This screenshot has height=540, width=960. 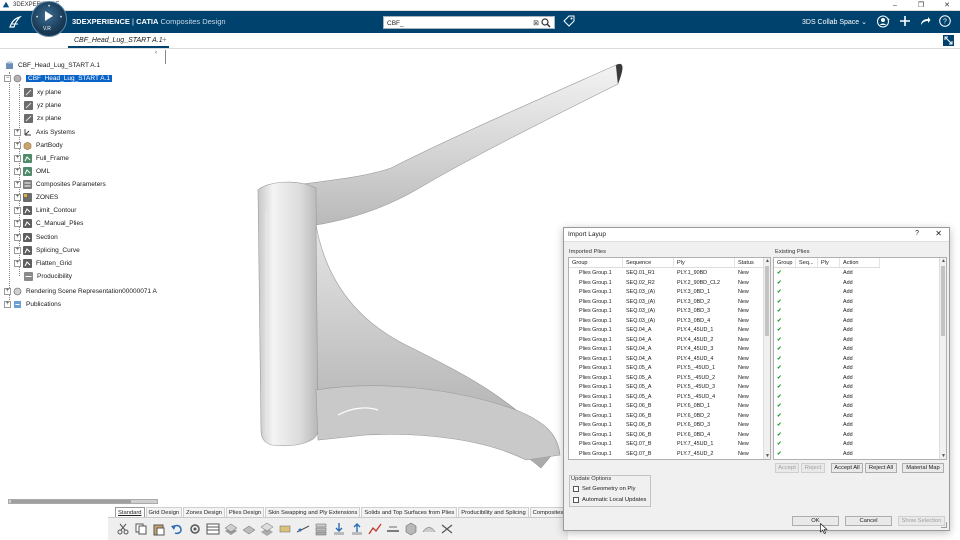 What do you see at coordinates (409, 512) in the screenshot?
I see `tab-solids-top-surfaces: Solids and Top Surfaces from Plies` at bounding box center [409, 512].